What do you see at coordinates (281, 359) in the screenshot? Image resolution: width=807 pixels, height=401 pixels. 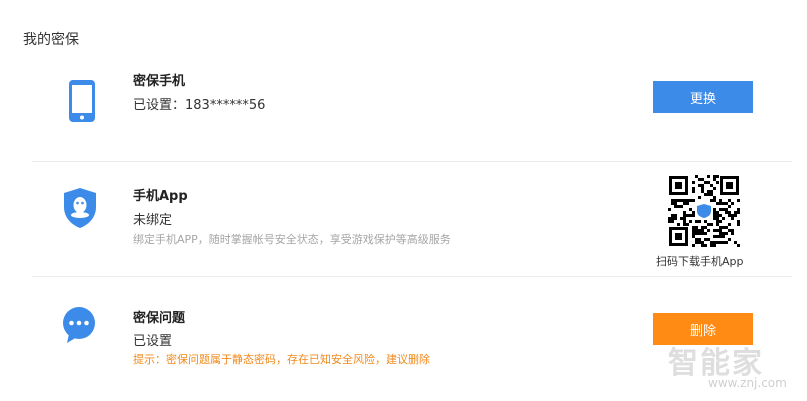 I see `question-warning: 提示：密保问题属于静态密码，存在已知安全风险，建议删除` at bounding box center [281, 359].